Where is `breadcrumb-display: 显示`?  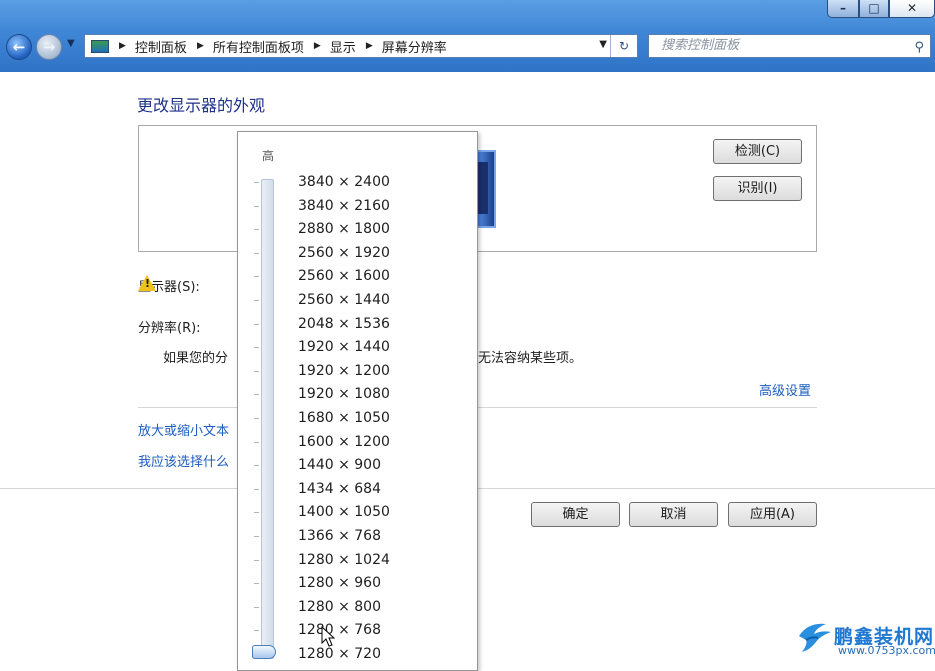
breadcrumb-display: 显示 is located at coordinates (343, 46).